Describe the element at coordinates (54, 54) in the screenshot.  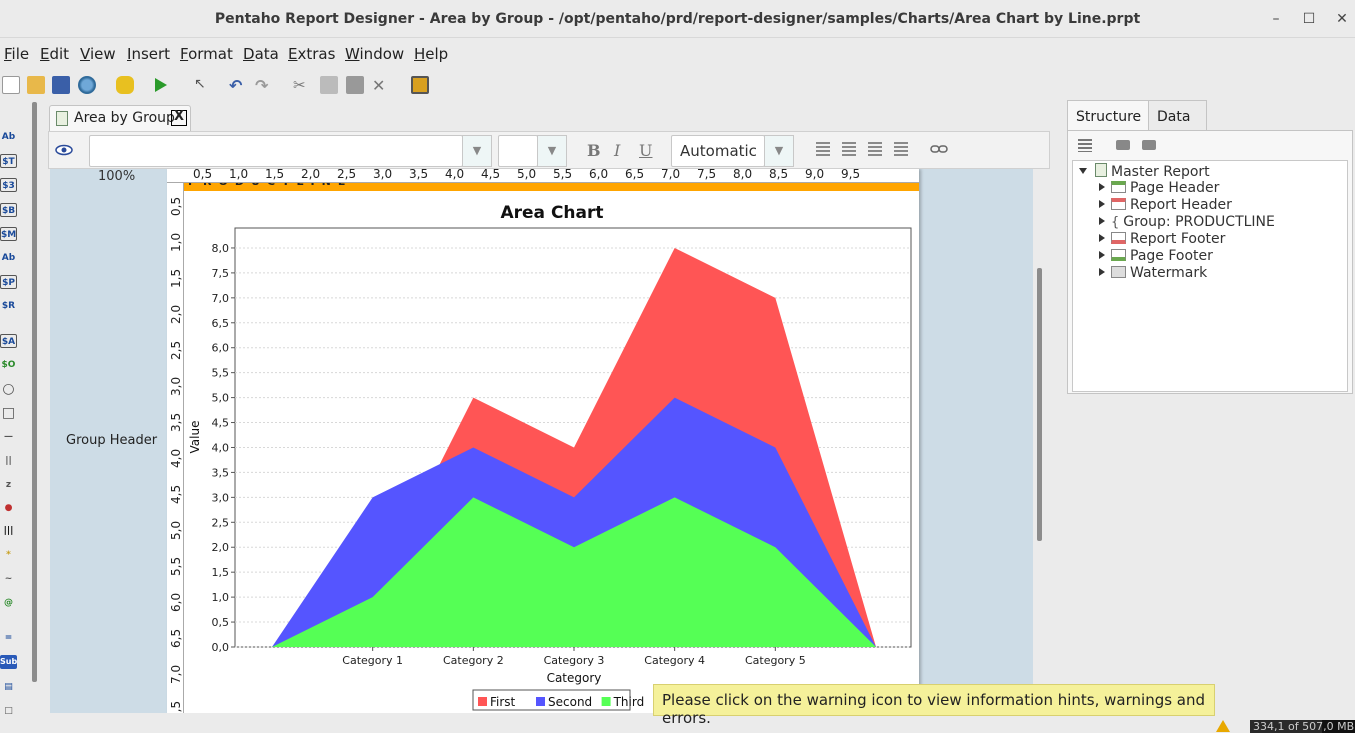
I see `menu-edit: Edit` at that location.